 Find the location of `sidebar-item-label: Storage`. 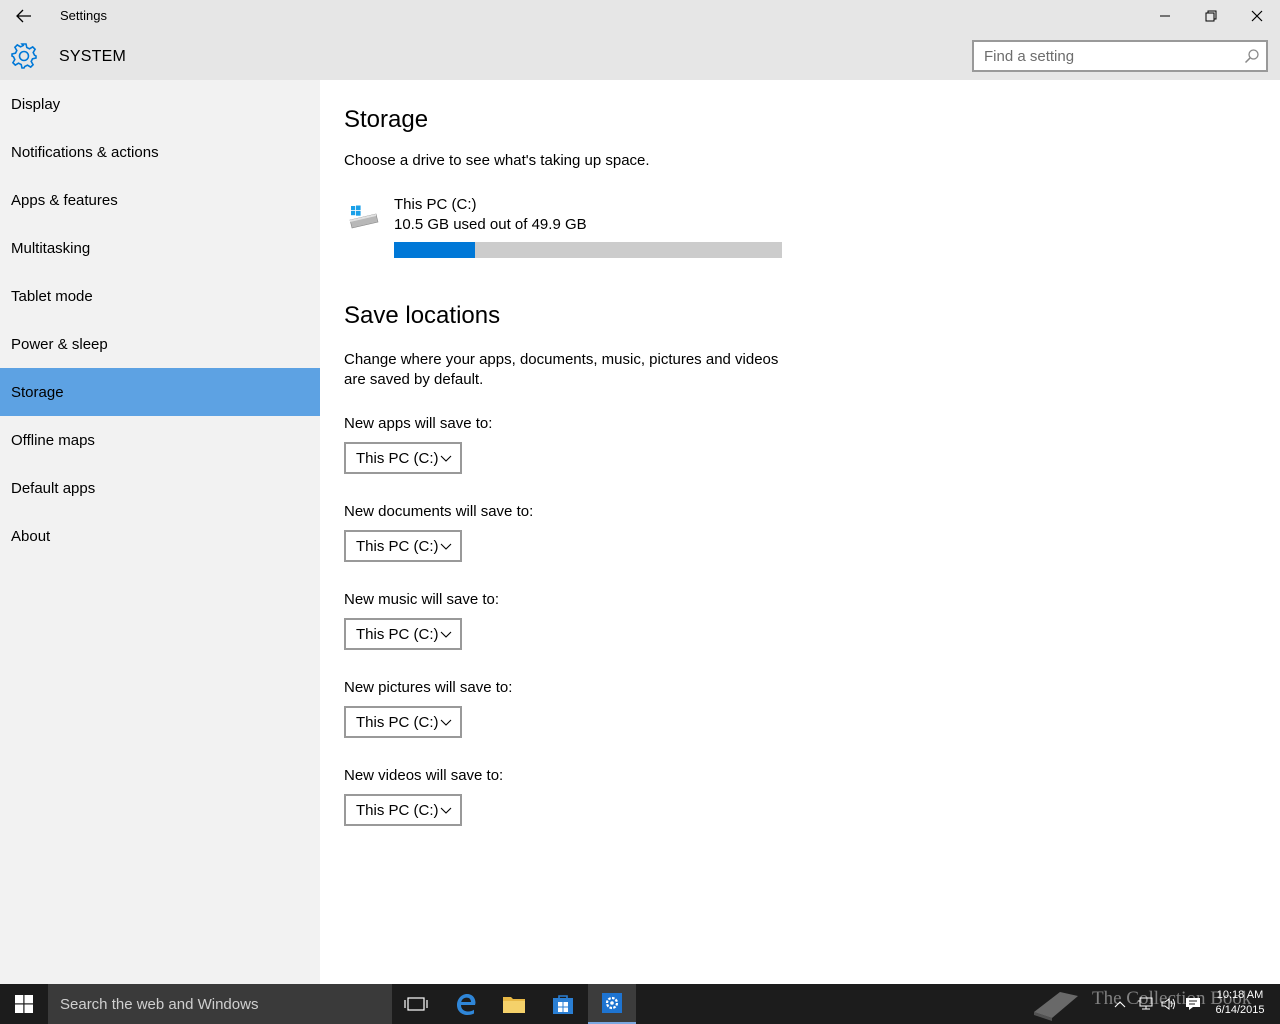

sidebar-item-label: Storage is located at coordinates (37, 392).